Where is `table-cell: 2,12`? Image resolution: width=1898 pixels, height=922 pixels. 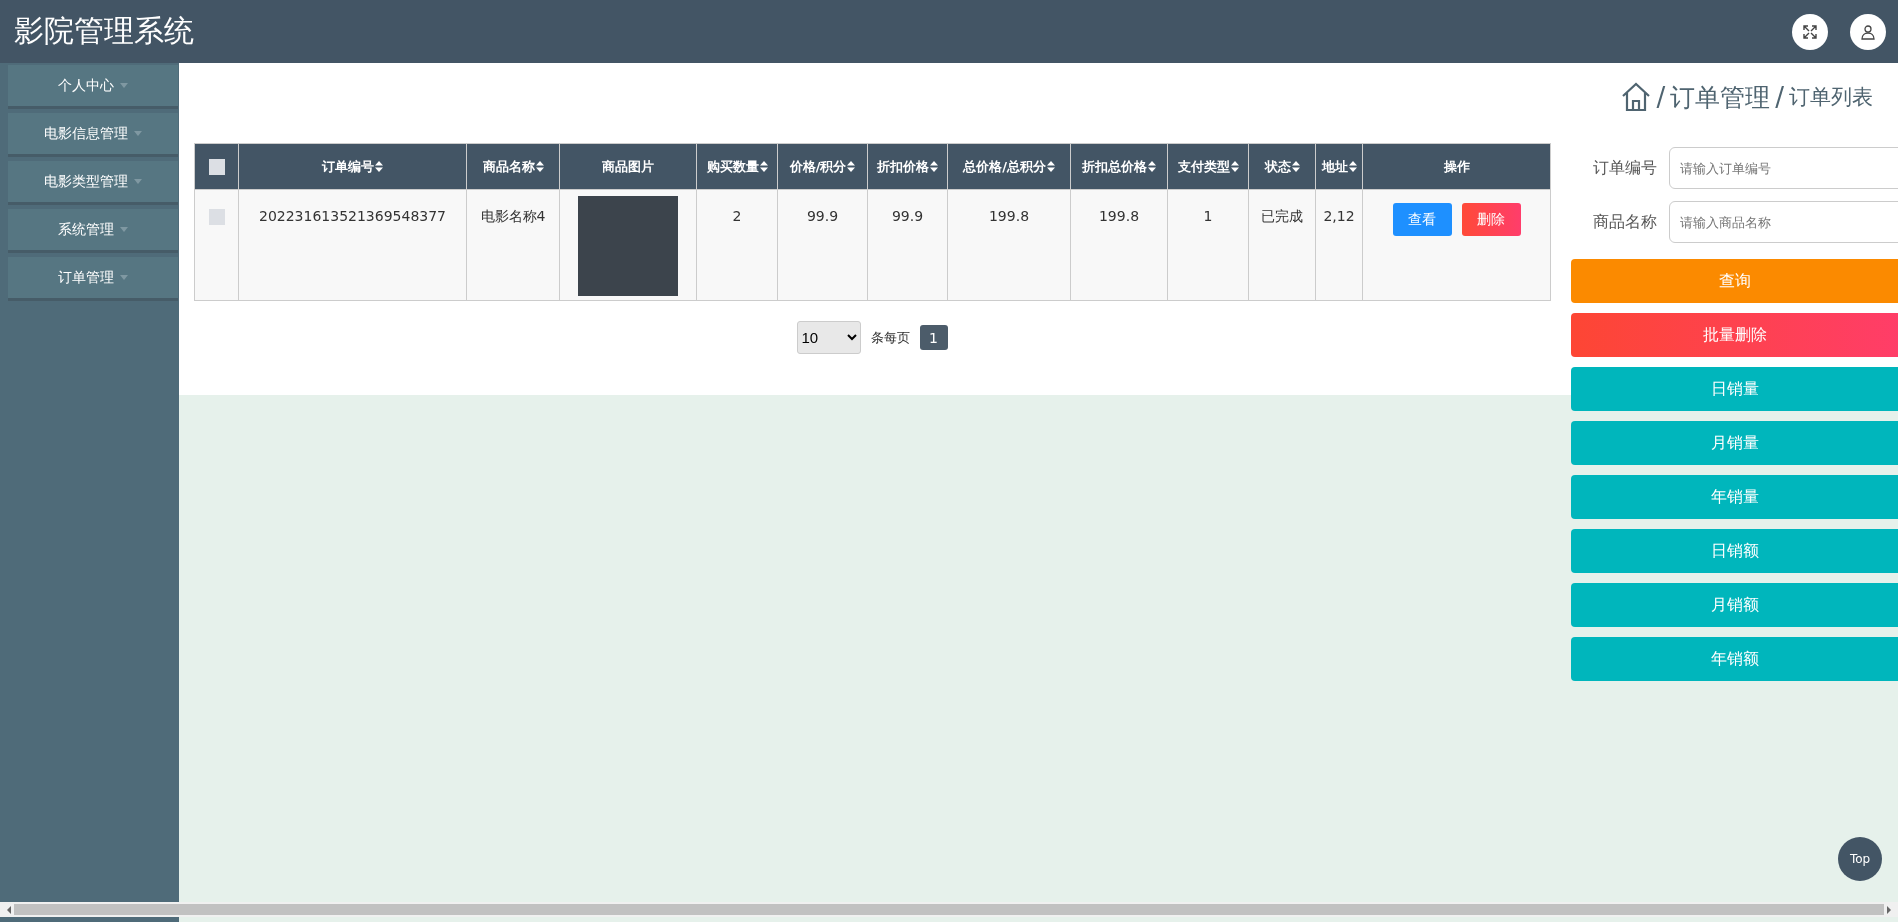
table-cell: 2,12 is located at coordinates (1339, 216).